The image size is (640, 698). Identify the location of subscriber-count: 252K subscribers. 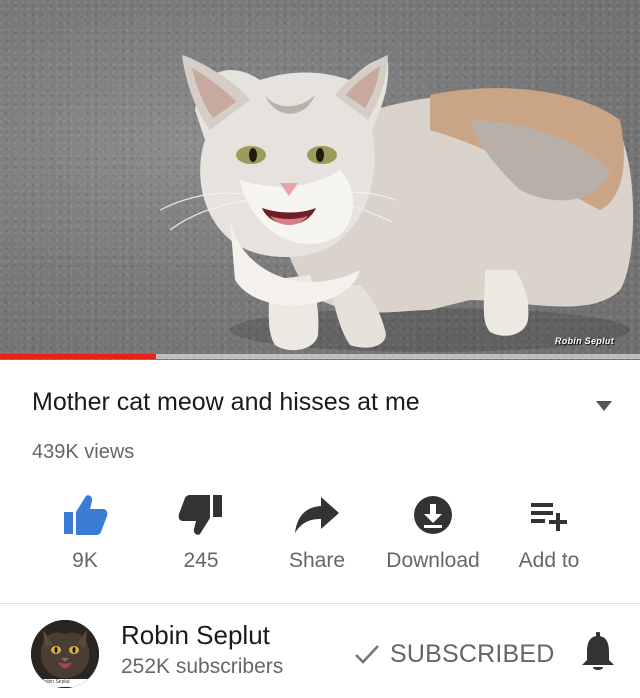
(202, 666).